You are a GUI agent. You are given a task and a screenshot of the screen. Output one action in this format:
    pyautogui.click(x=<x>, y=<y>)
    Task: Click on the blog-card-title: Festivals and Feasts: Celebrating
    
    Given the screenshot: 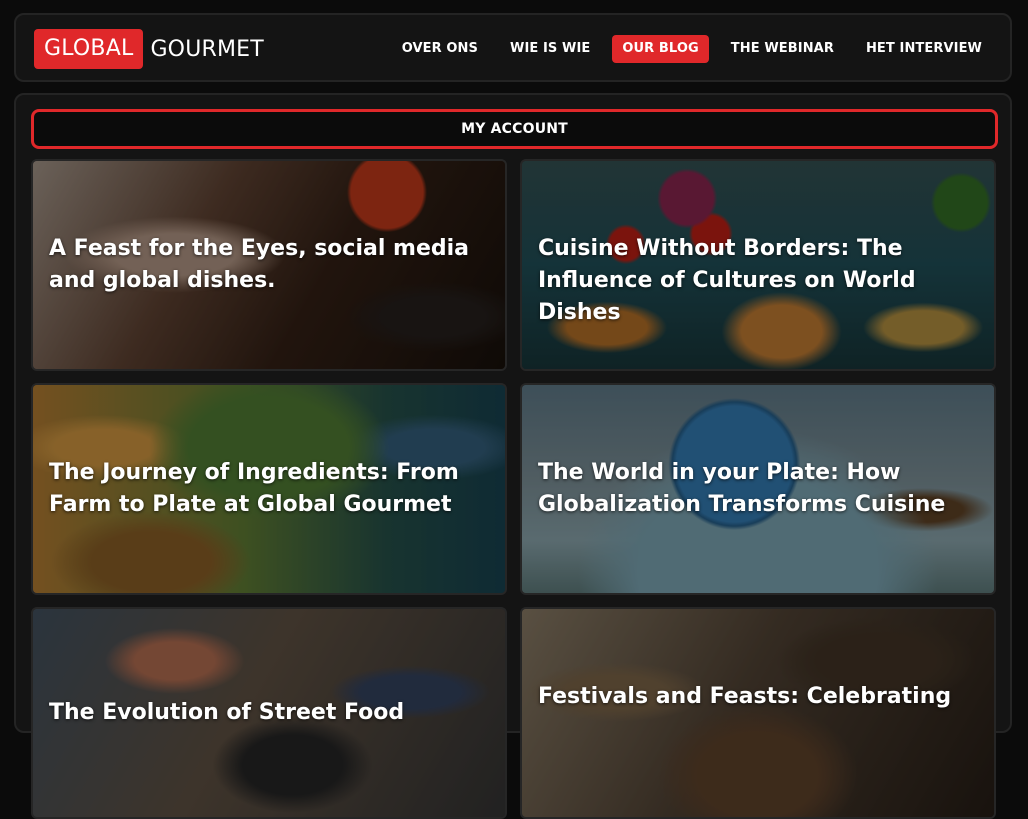 What is the action you would take?
    pyautogui.click(x=745, y=696)
    